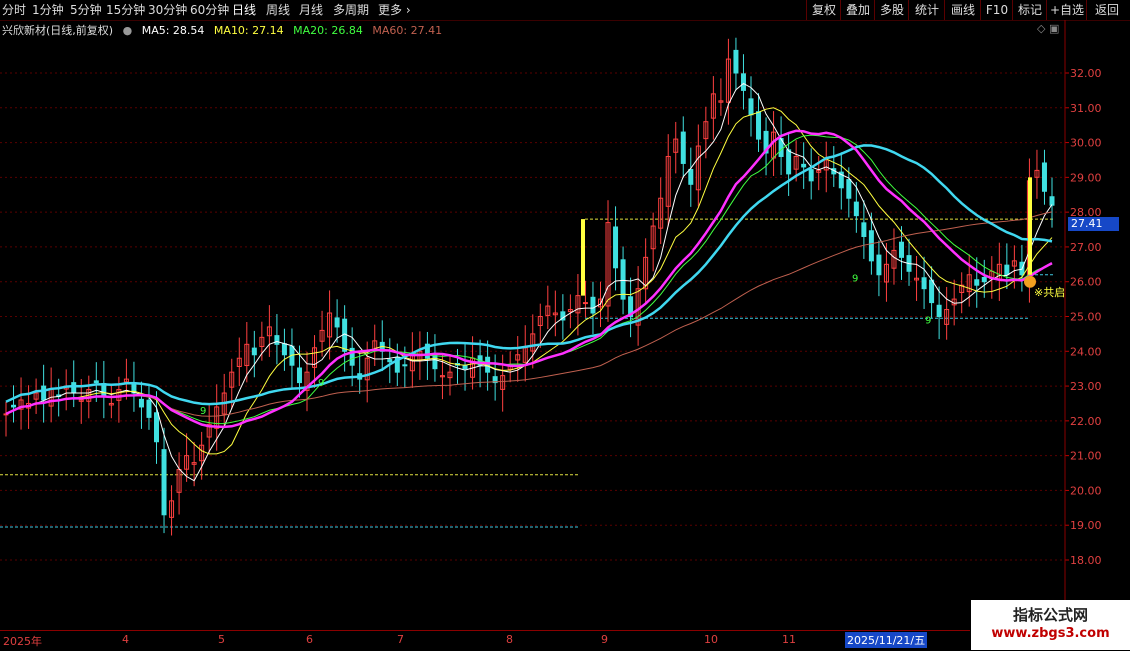  Describe the element at coordinates (1086, 143) in the screenshot. I see `y-tick-label: 30.00` at that location.